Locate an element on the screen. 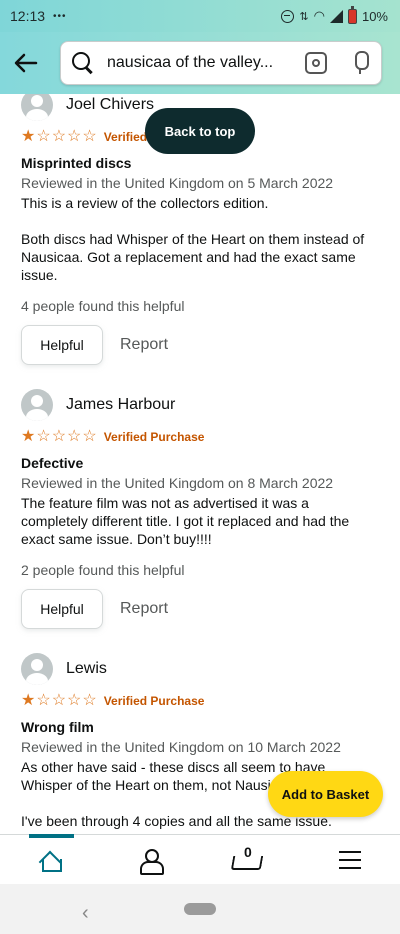  add-to-basket-button: Add to Basket is located at coordinates (325, 794).